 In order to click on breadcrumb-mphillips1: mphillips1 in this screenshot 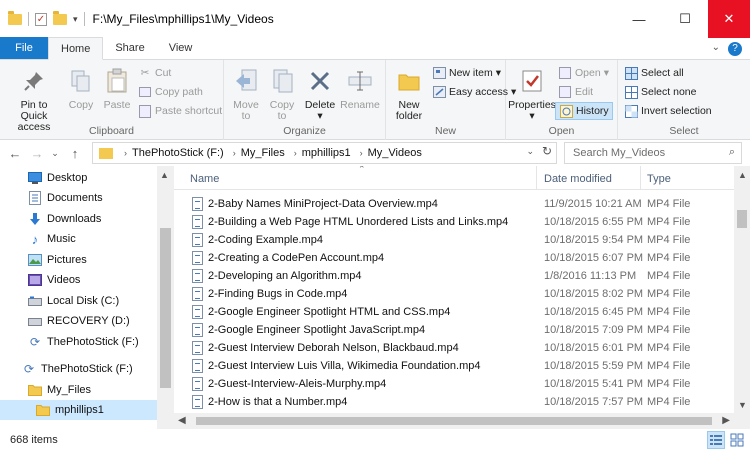, I will do `click(326, 153)`.